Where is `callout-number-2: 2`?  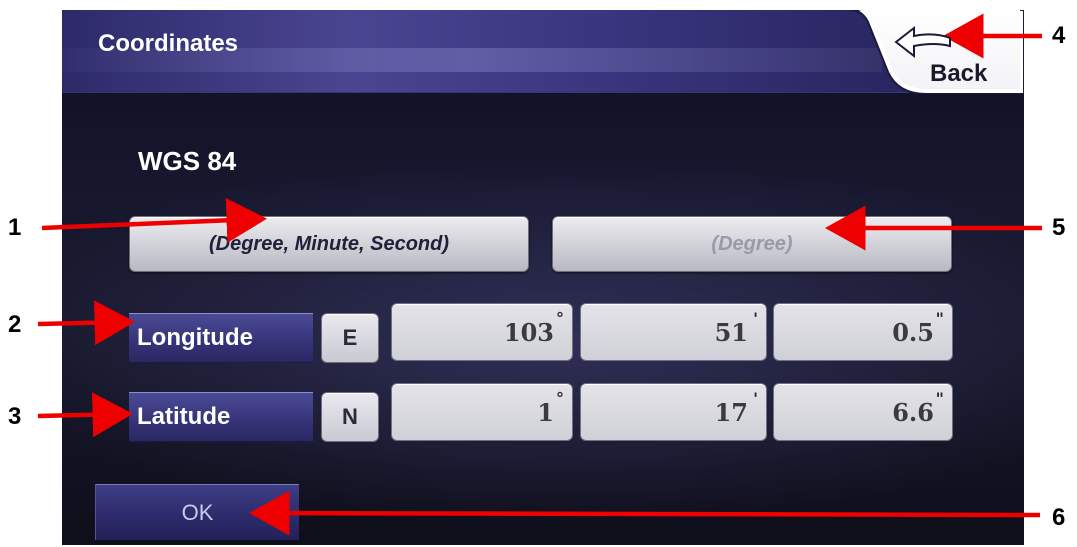 callout-number-2: 2 is located at coordinates (15, 324).